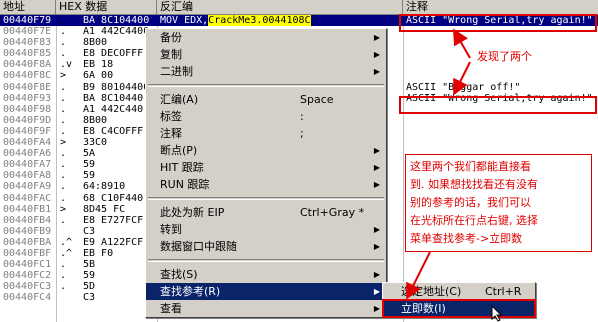 The image size is (598, 322). I want to click on menu-item: 查找参考(R) ▶, so click(266, 291).